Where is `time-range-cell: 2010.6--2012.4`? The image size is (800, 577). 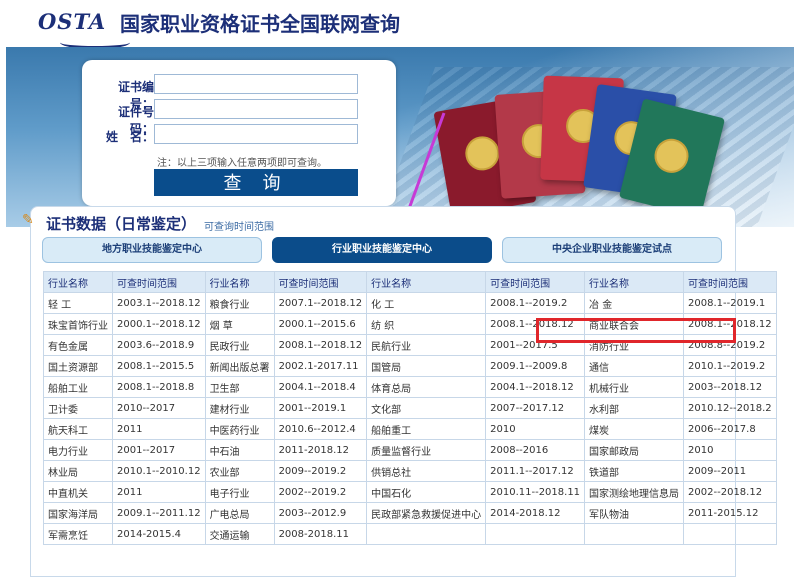 time-range-cell: 2010.6--2012.4 is located at coordinates (320, 429).